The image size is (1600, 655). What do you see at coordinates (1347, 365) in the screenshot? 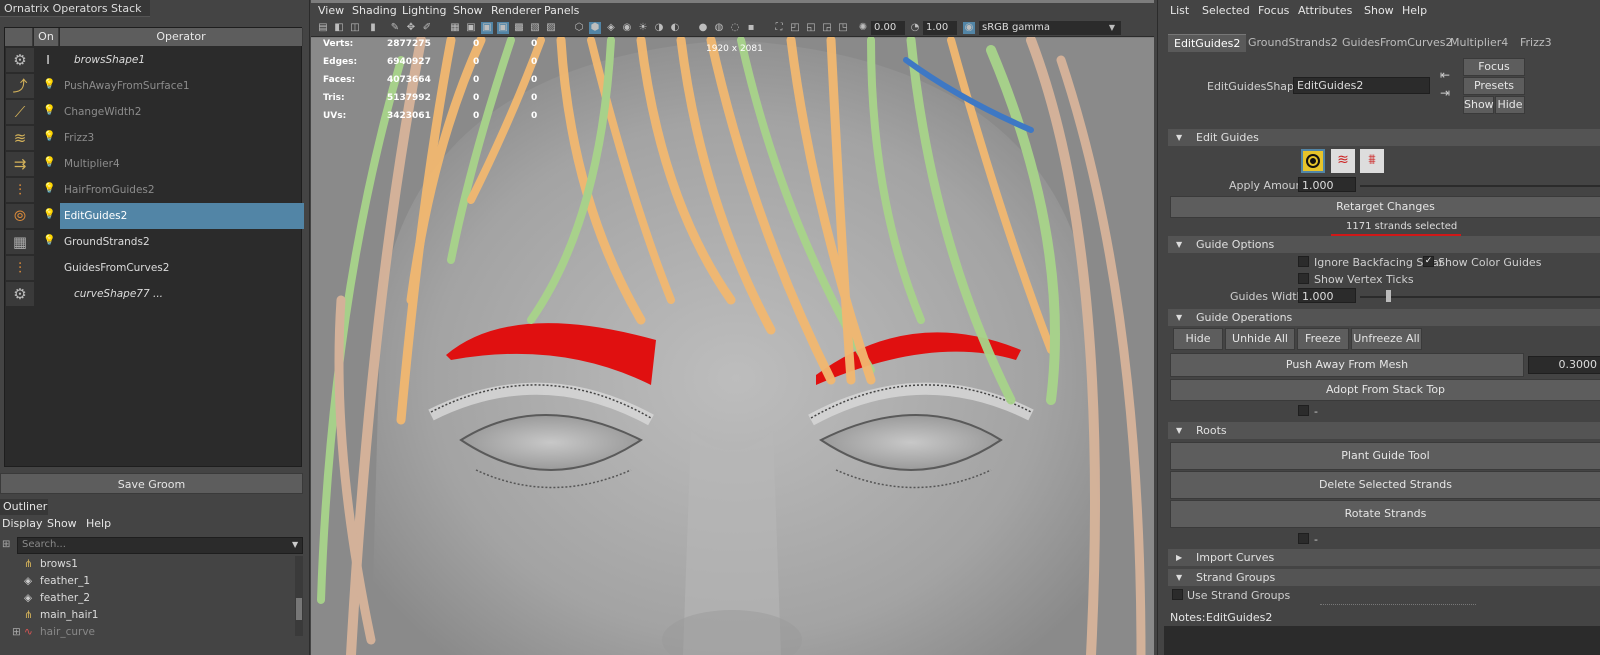
I see `push-away-from-mesh-button: Push Away From Mesh` at bounding box center [1347, 365].